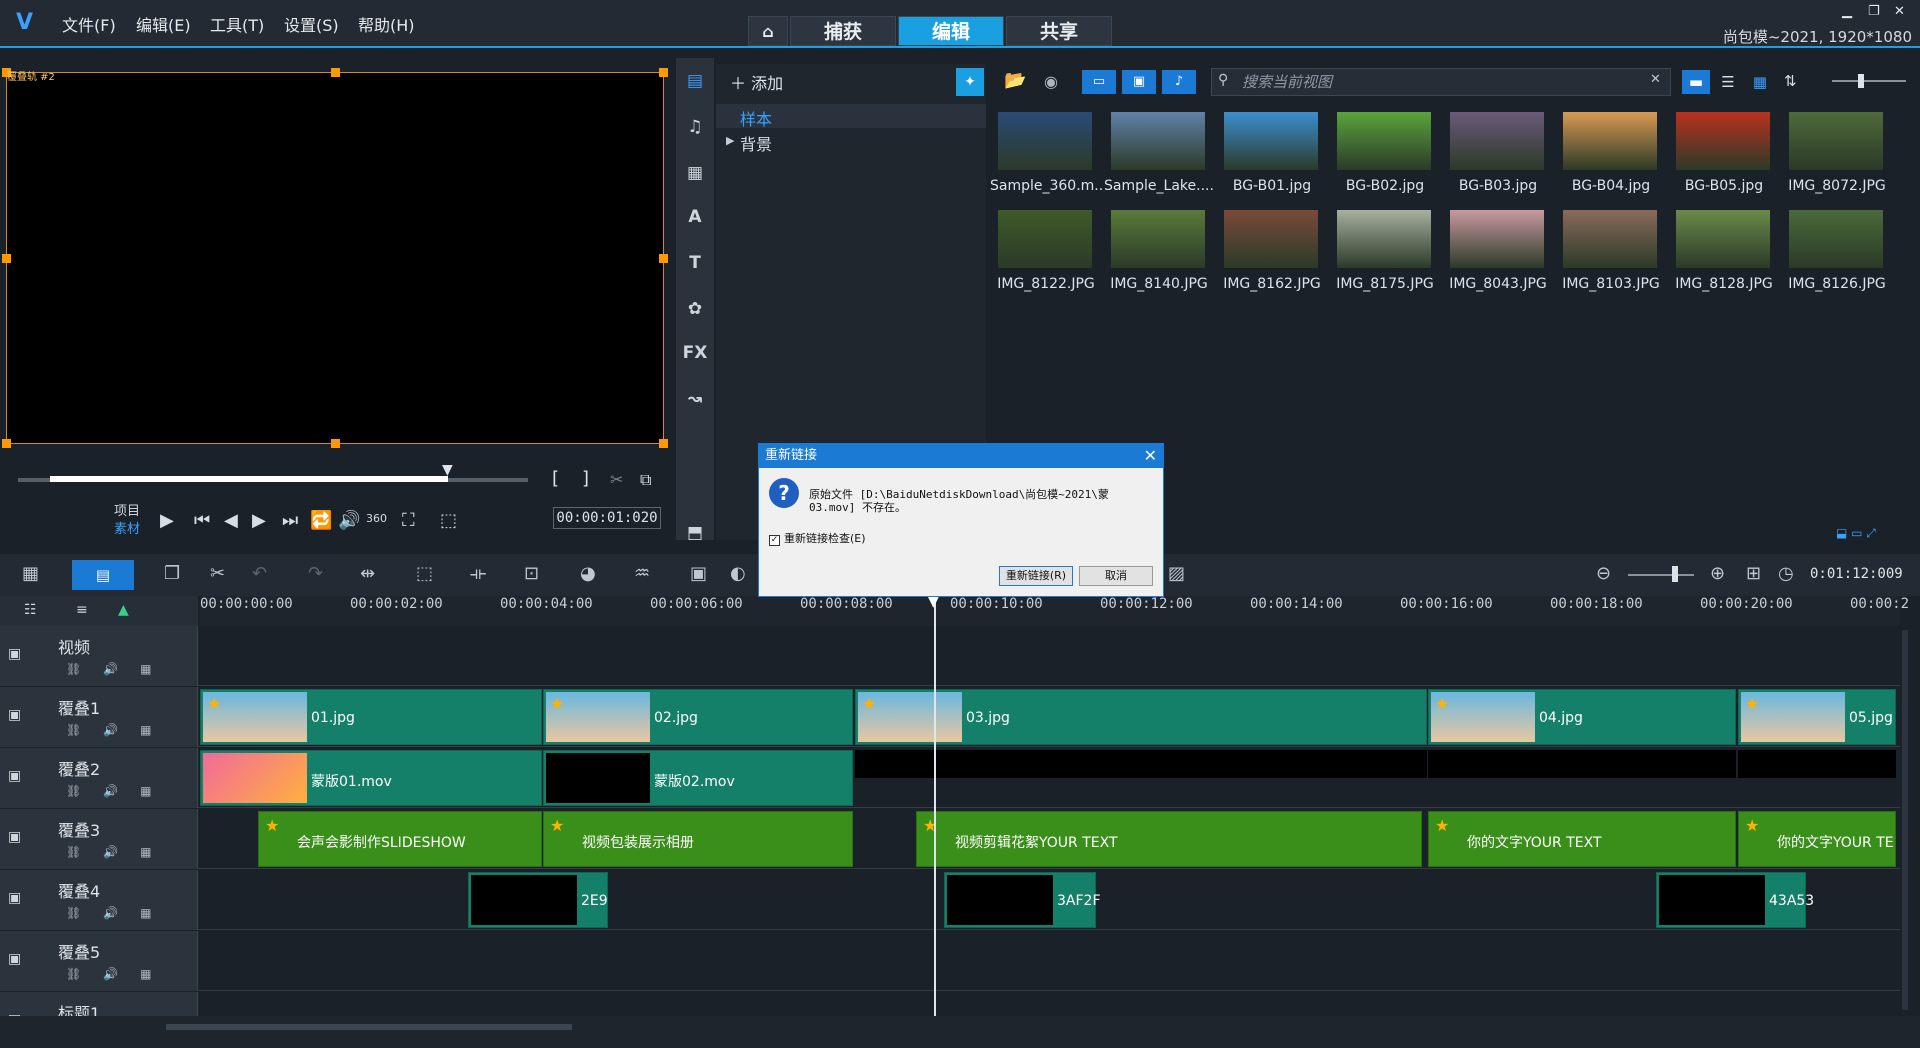 This screenshot has height=1048, width=1920. Describe the element at coordinates (695, 399) in the screenshot. I see `path-icon: ↝` at that location.